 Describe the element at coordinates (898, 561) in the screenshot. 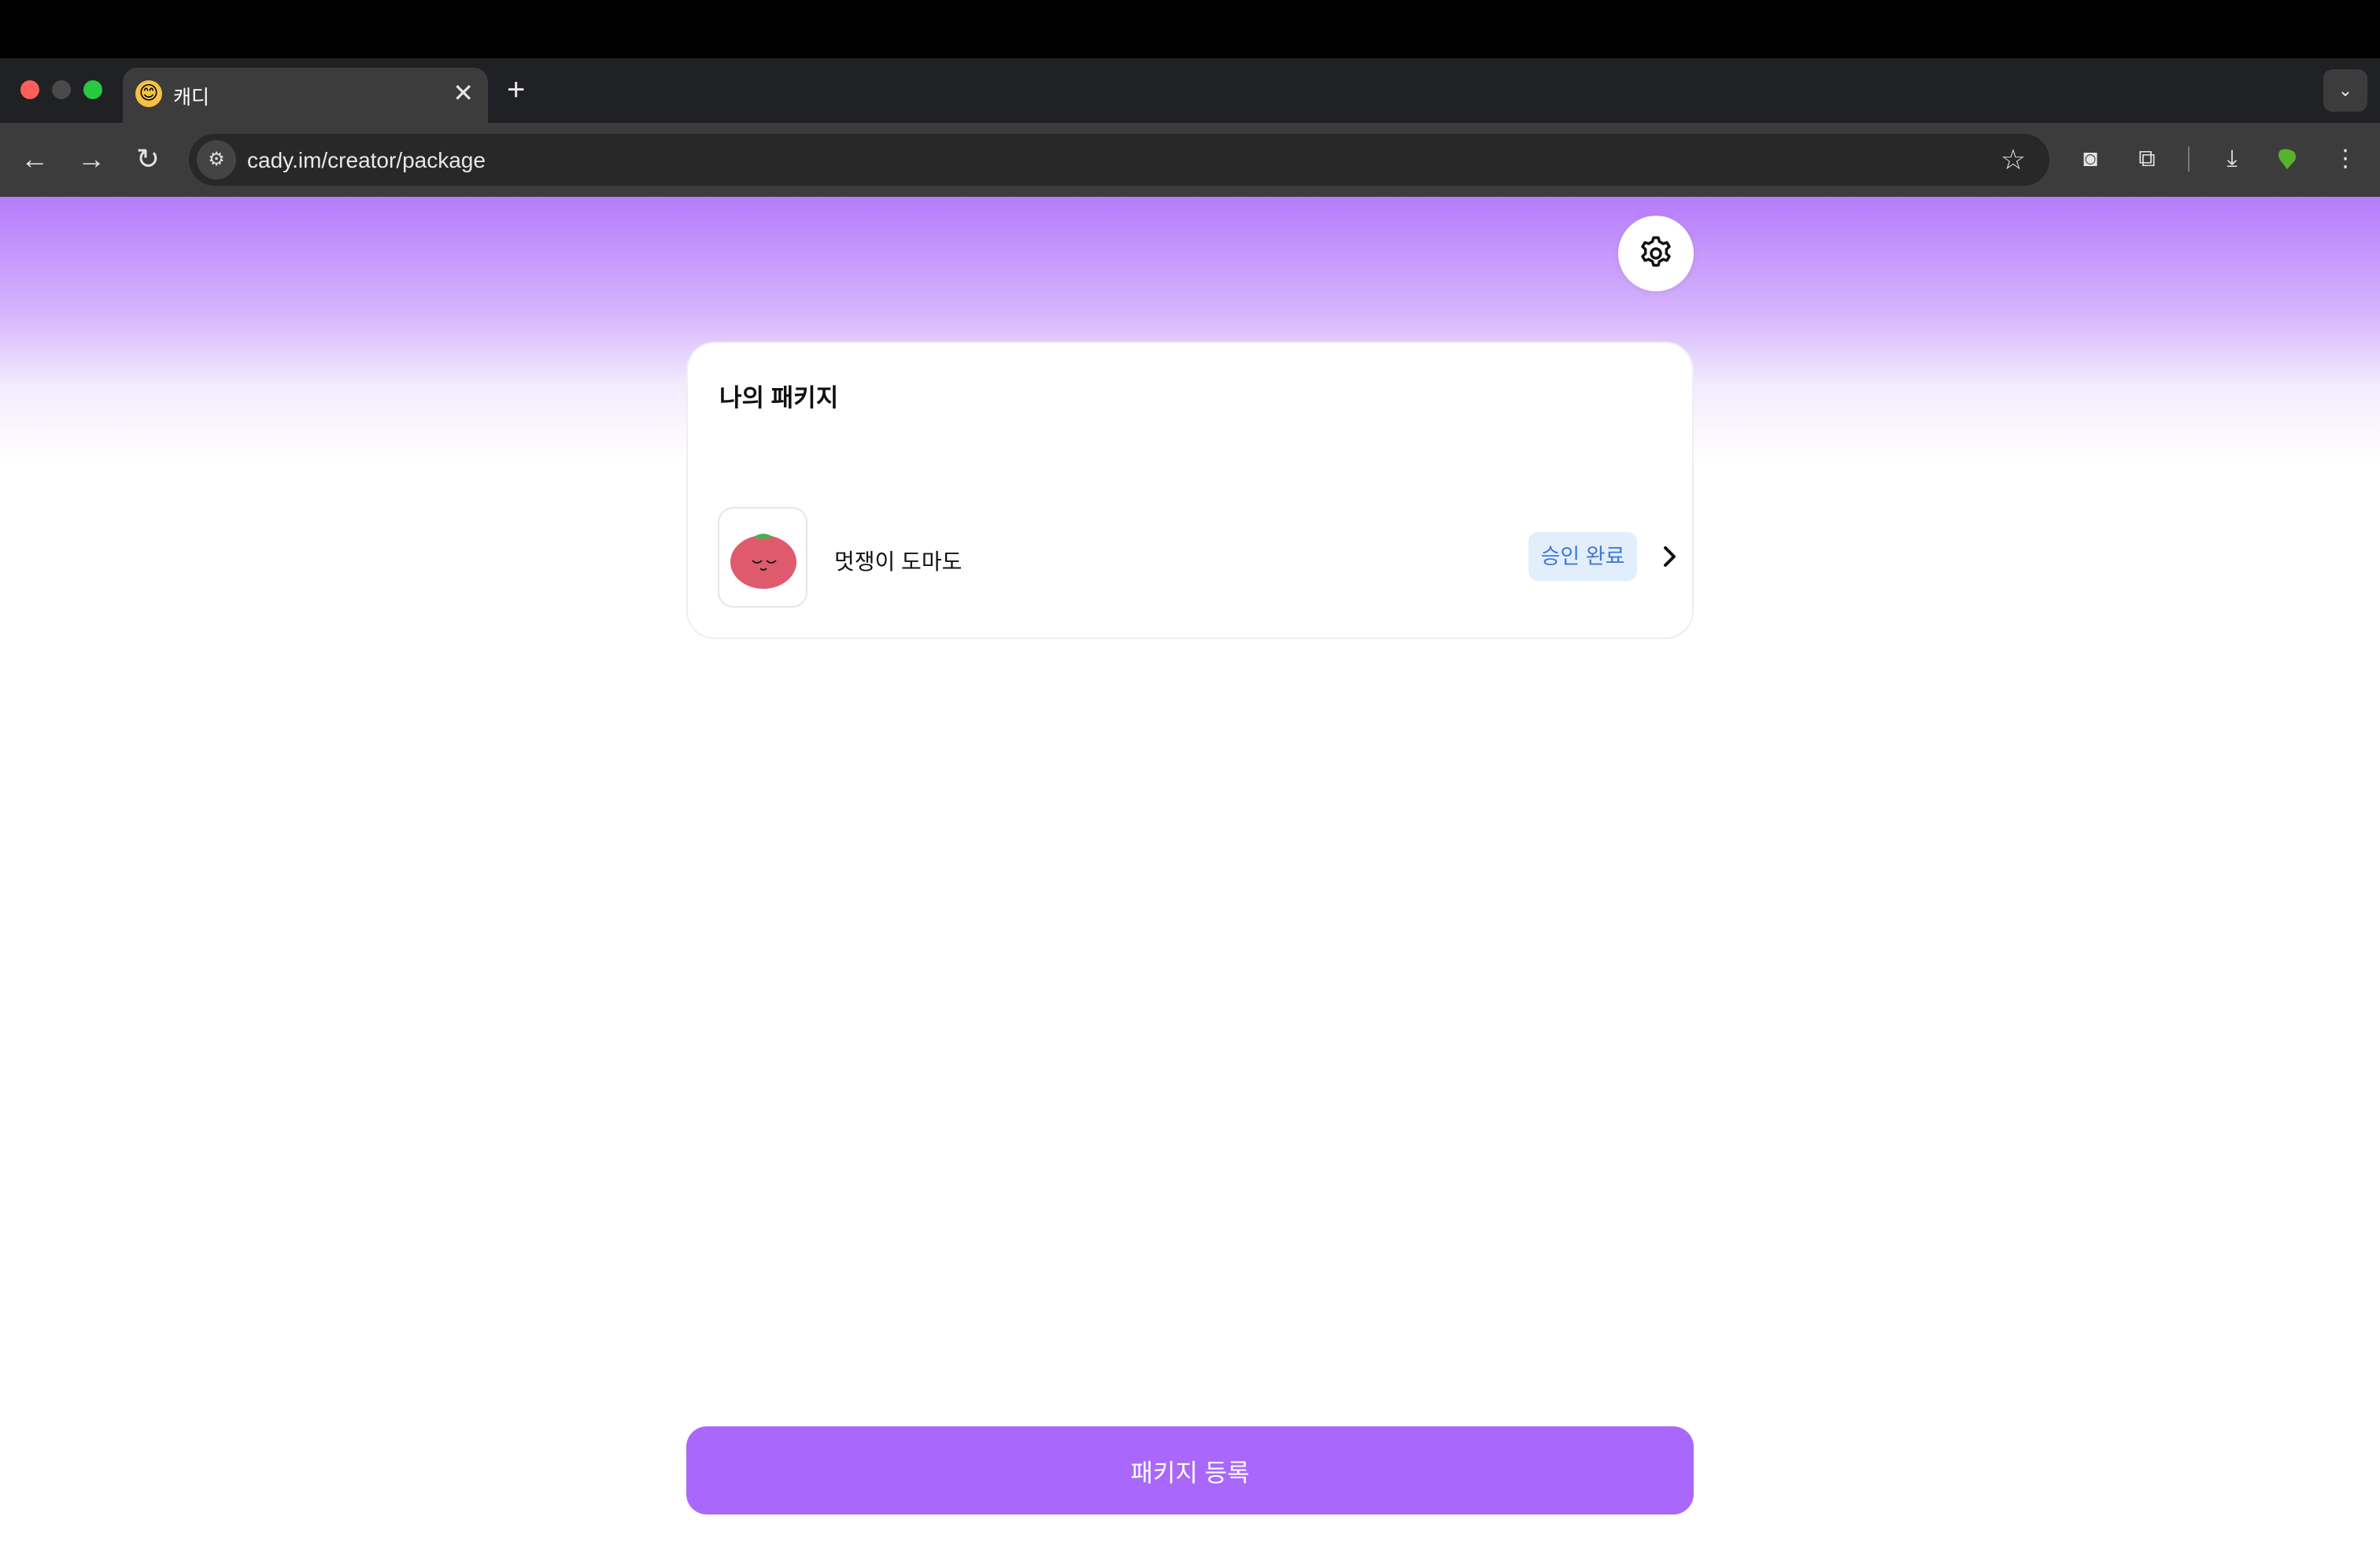

I see `package-name: 멋쟁이 도마도` at that location.